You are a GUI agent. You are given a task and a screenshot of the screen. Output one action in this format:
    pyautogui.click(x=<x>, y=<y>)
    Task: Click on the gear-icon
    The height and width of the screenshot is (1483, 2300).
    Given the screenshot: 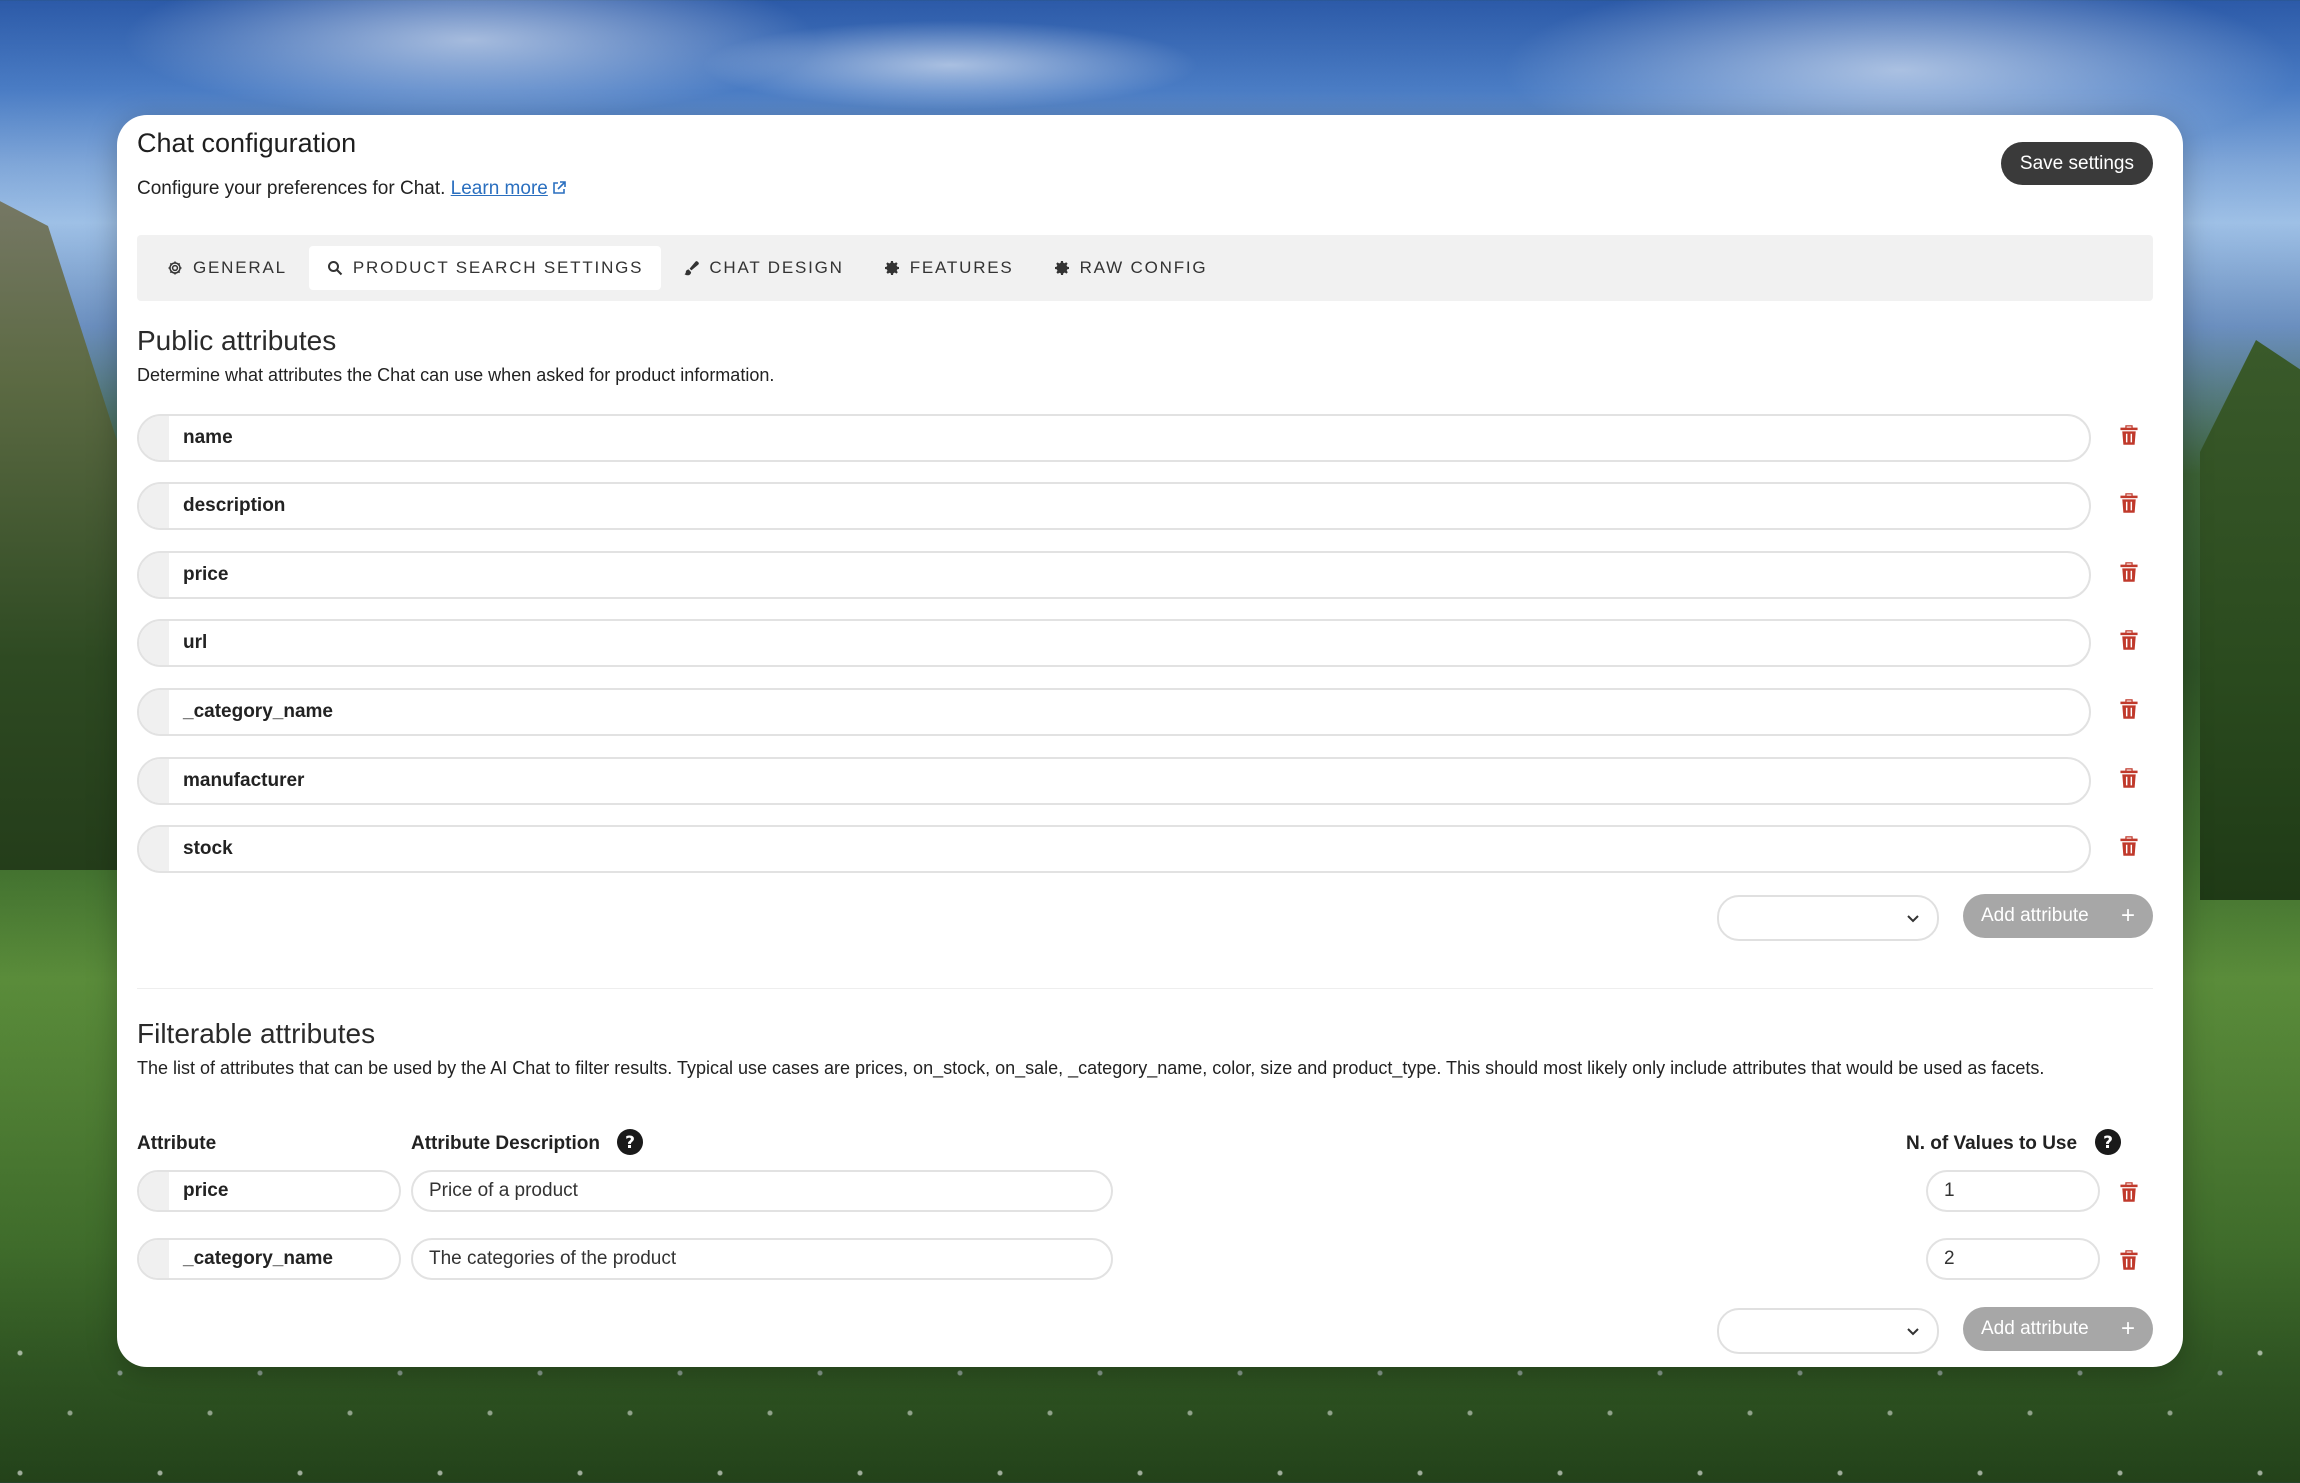 What is the action you would take?
    pyautogui.click(x=175, y=268)
    